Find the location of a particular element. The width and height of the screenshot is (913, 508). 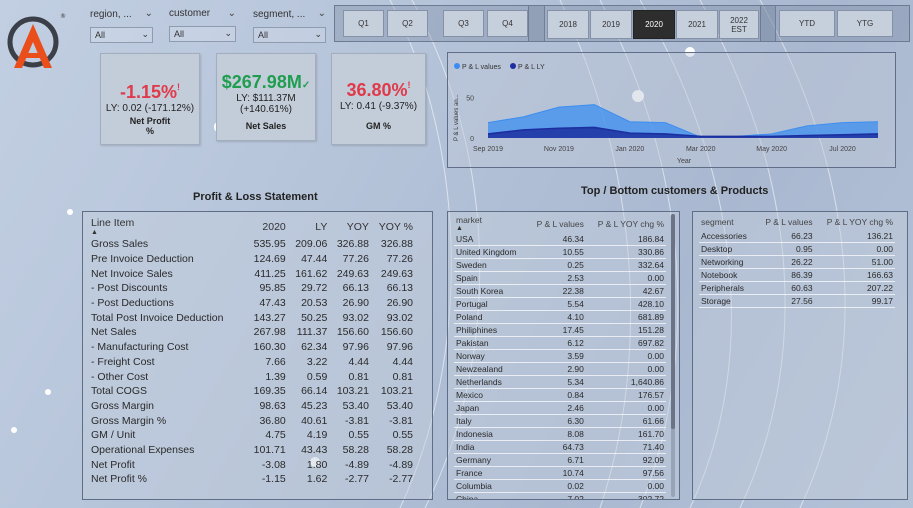

pl-table-row: - Post Discounts 95.85 29.72 66.13 66.13 is located at coordinates (252, 288).